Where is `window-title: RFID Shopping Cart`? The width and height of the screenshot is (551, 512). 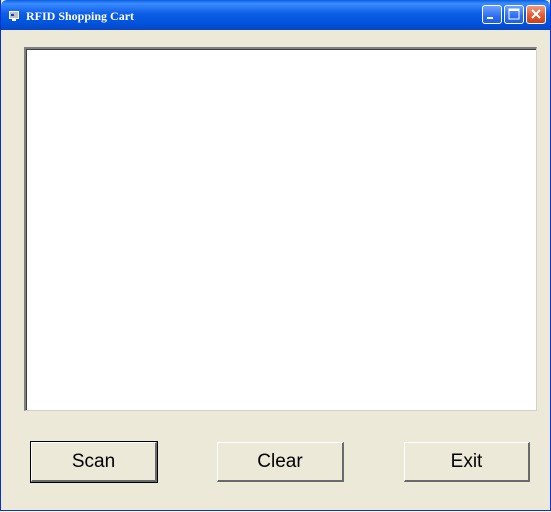
window-title: RFID Shopping Cart is located at coordinates (80, 16).